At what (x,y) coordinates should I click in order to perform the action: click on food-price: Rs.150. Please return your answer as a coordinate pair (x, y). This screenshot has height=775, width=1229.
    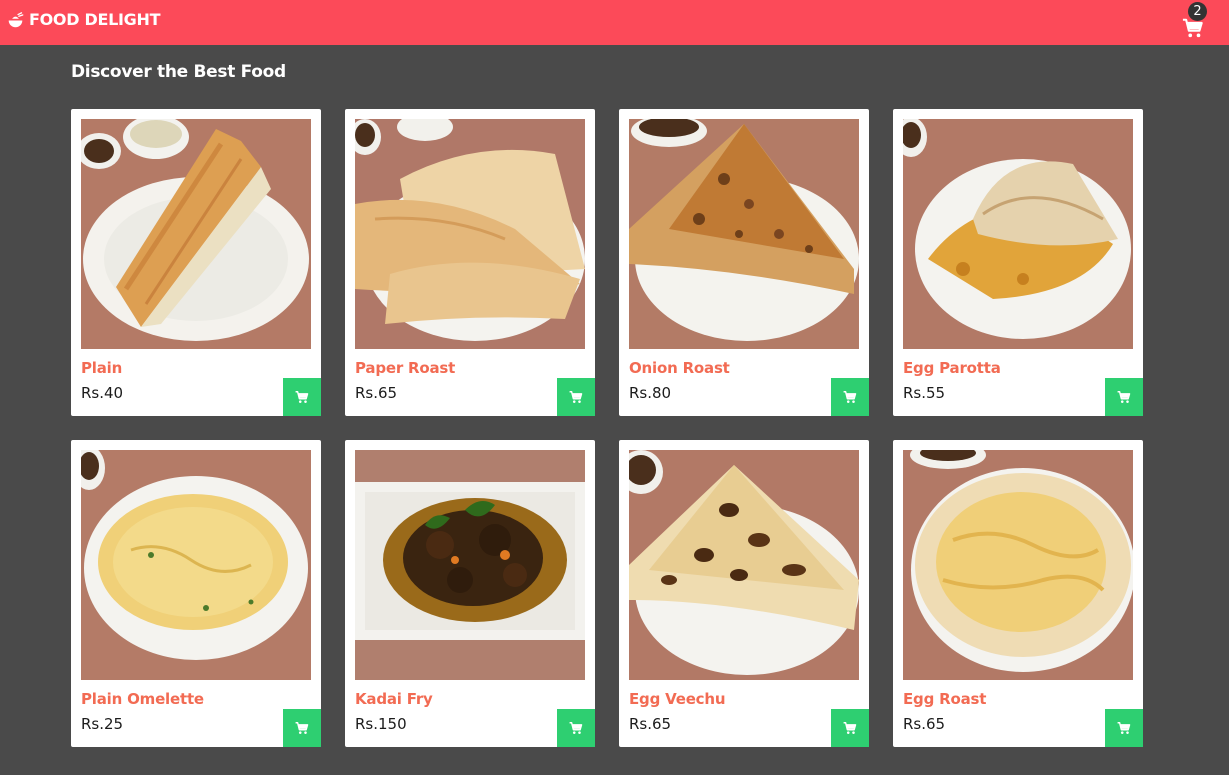
    Looking at the image, I should click on (381, 724).